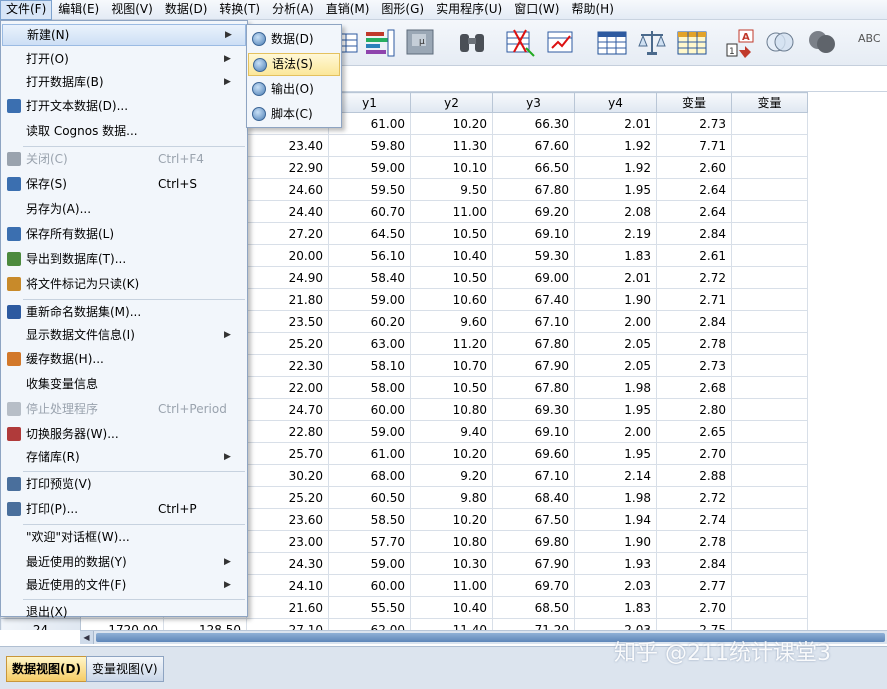 The height and width of the screenshot is (689, 887). I want to click on table-cell: 2.05, so click(615, 365).